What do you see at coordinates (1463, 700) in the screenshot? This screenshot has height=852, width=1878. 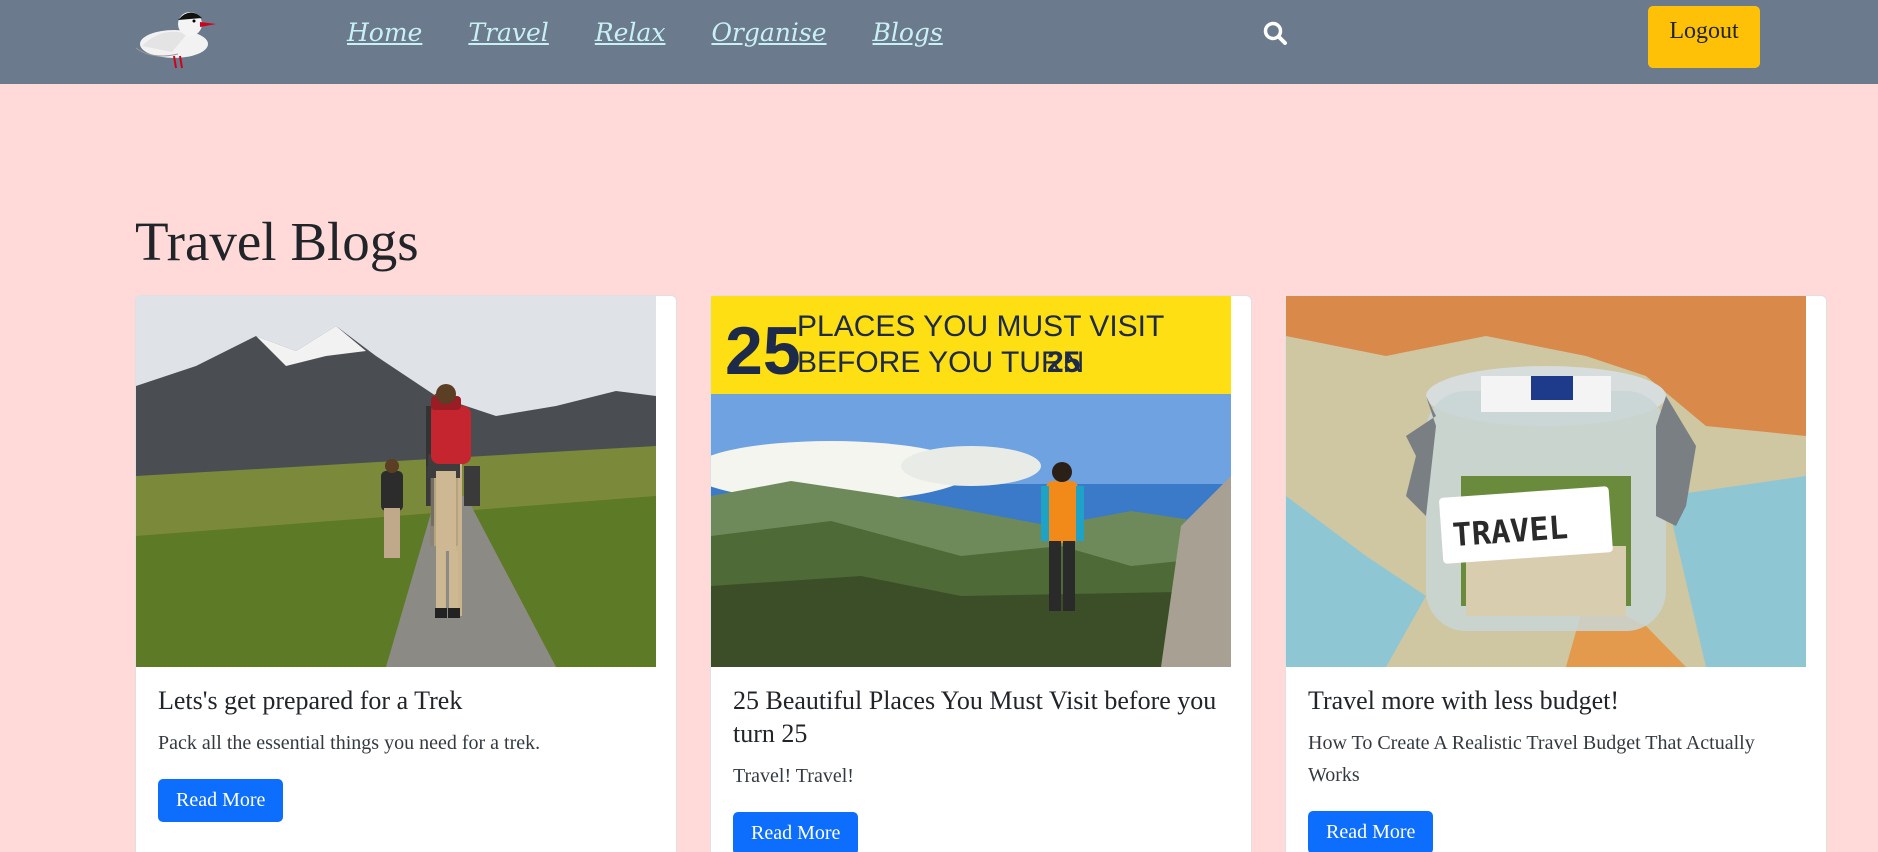 I see `card-title: Travel more with less budget!` at bounding box center [1463, 700].